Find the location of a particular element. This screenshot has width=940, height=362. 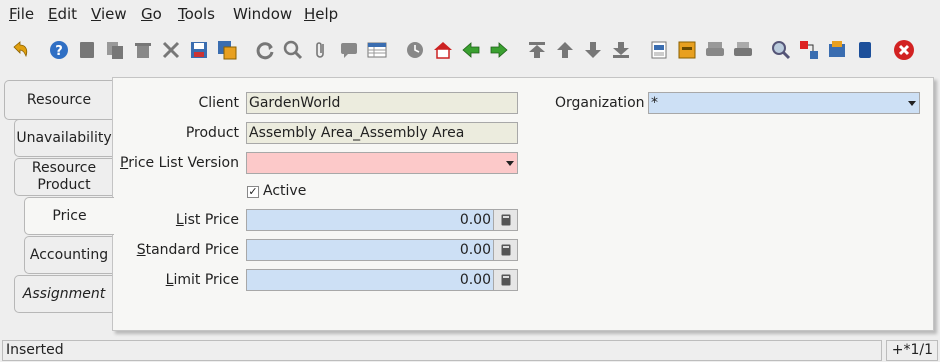

tab-unavailability: Unavailability is located at coordinates (63, 138).